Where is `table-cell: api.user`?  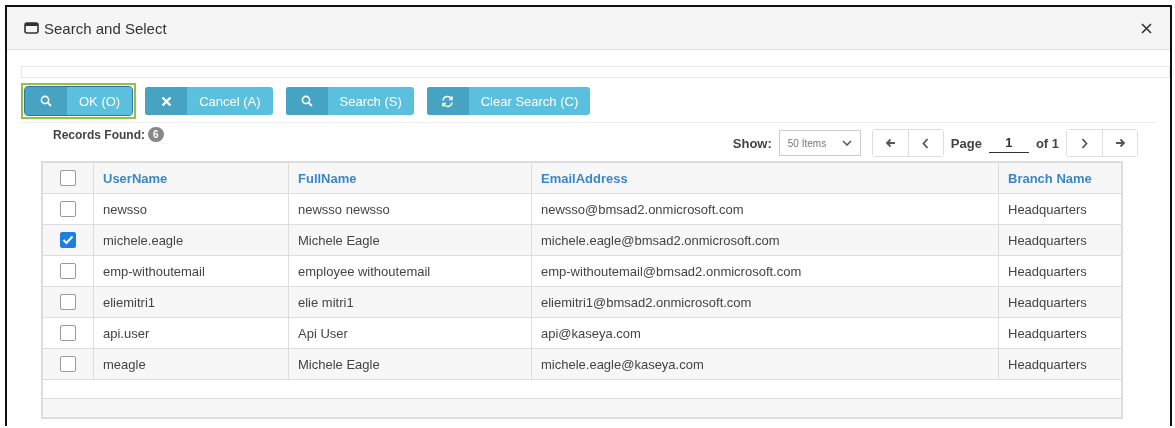 table-cell: api.user is located at coordinates (126, 333).